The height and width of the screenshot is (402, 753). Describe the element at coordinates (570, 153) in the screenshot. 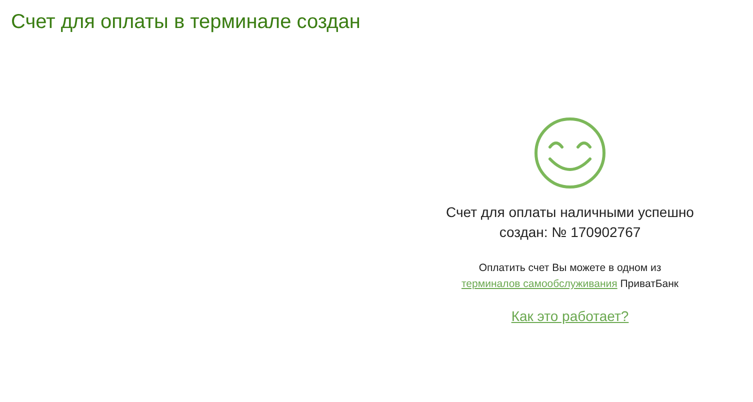

I see `smiley-icon` at that location.